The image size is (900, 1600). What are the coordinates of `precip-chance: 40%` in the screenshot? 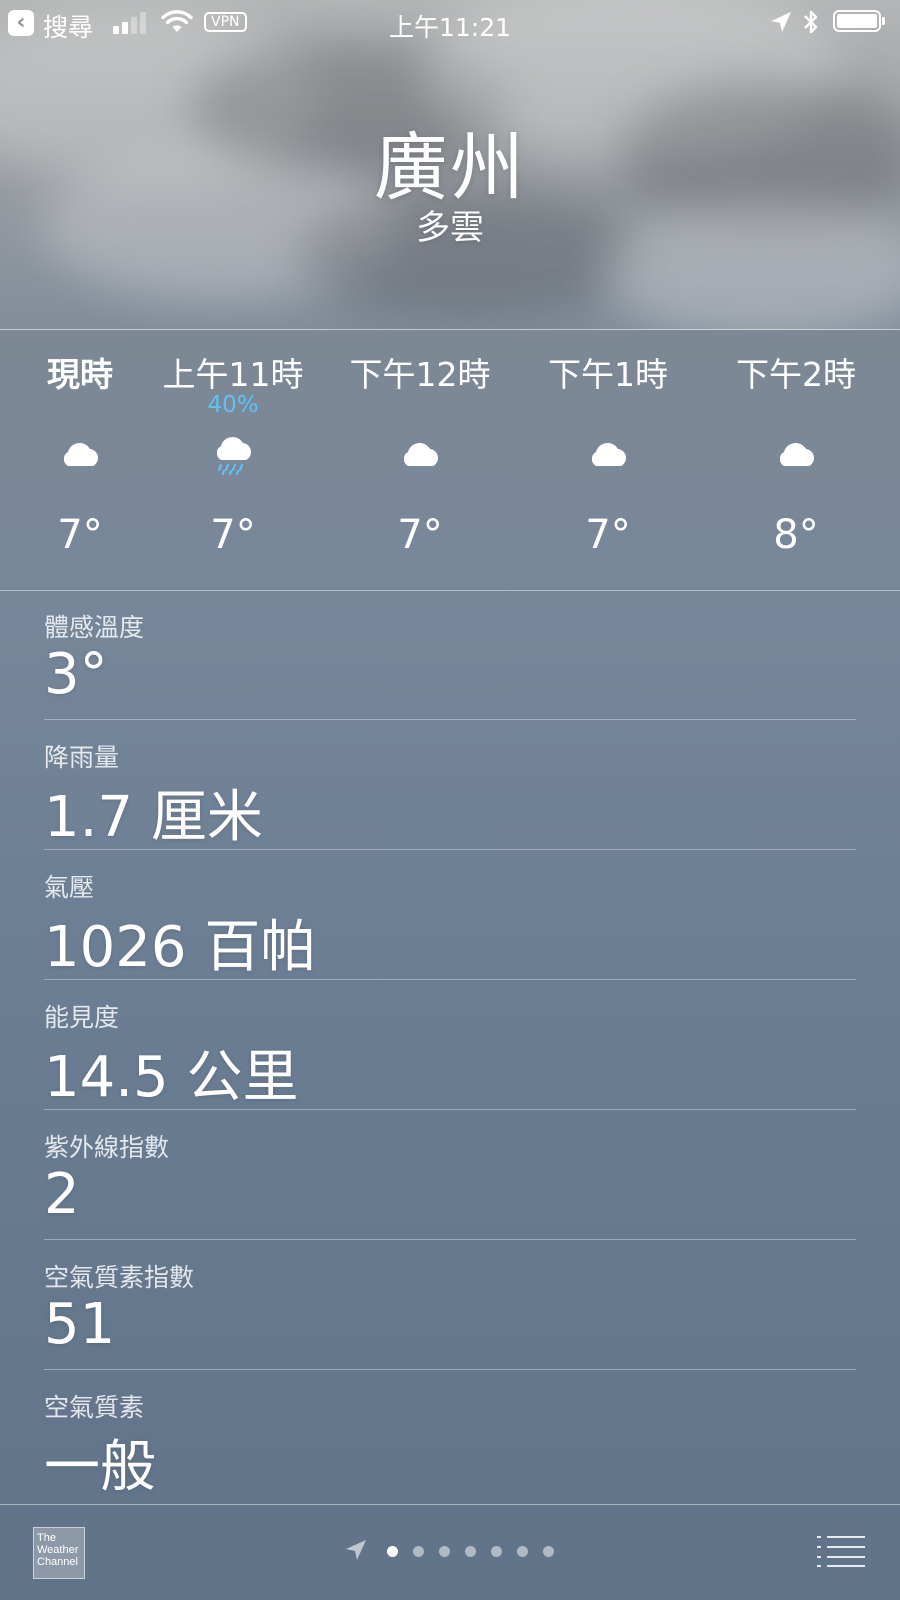 It's located at (233, 405).